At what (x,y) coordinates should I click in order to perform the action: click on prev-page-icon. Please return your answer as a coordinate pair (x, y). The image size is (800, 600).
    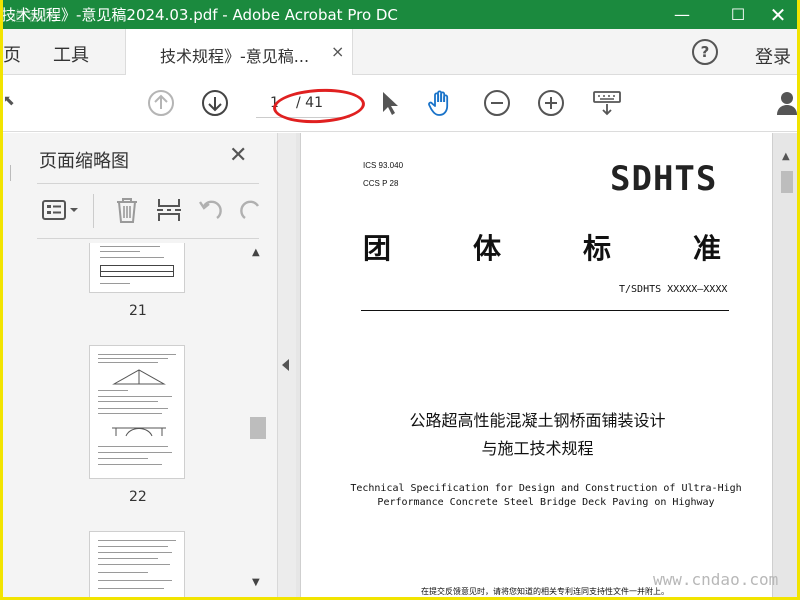
    Looking at the image, I should click on (161, 103).